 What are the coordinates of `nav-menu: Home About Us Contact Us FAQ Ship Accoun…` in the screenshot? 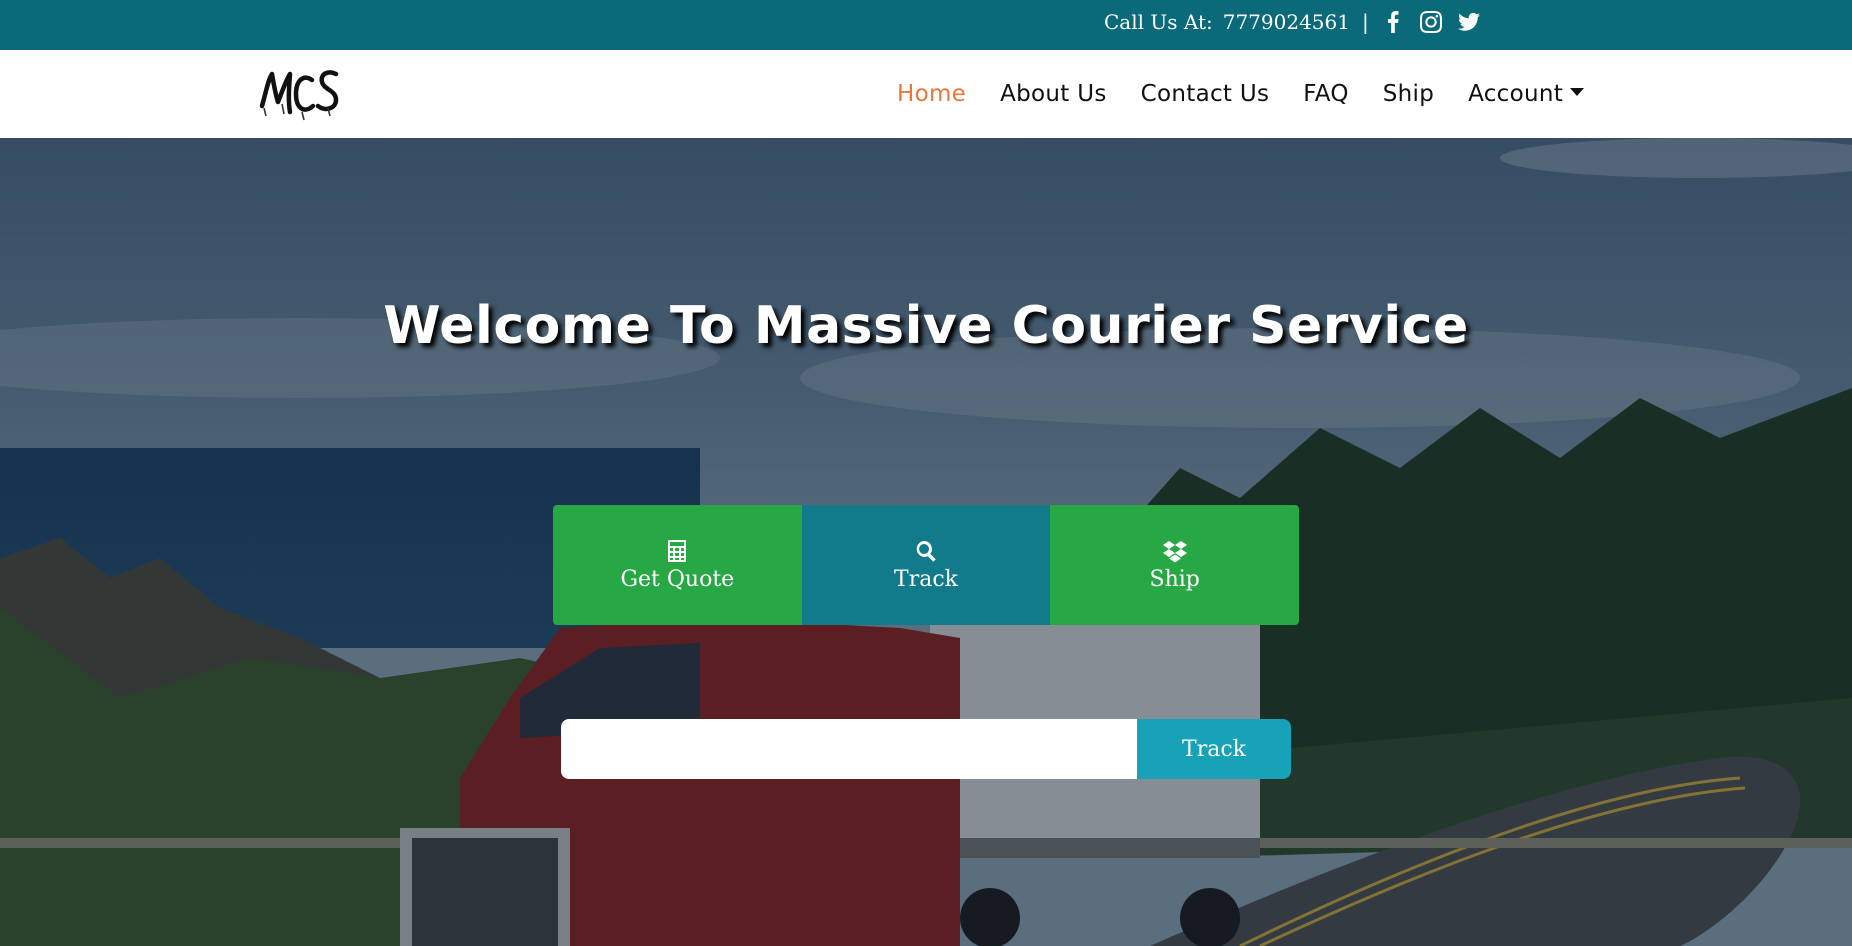 It's located at (1240, 94).